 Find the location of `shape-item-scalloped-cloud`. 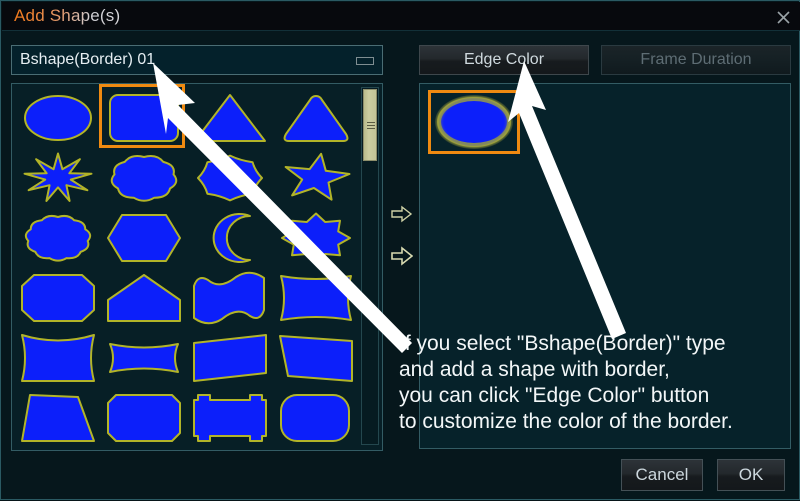

shape-item-scalloped-cloud is located at coordinates (58, 238).